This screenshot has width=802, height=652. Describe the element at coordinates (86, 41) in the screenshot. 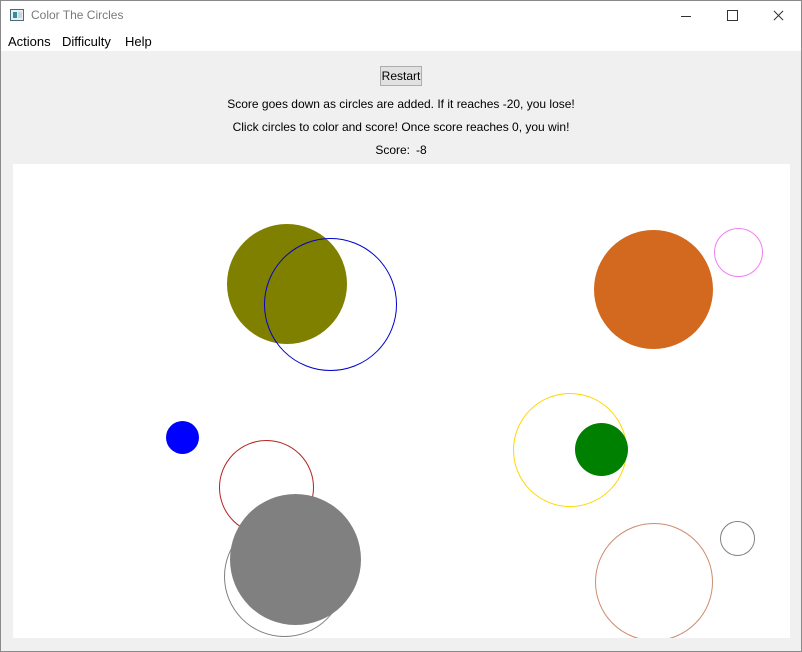

I see `menu-difficulty: Difficulty` at that location.